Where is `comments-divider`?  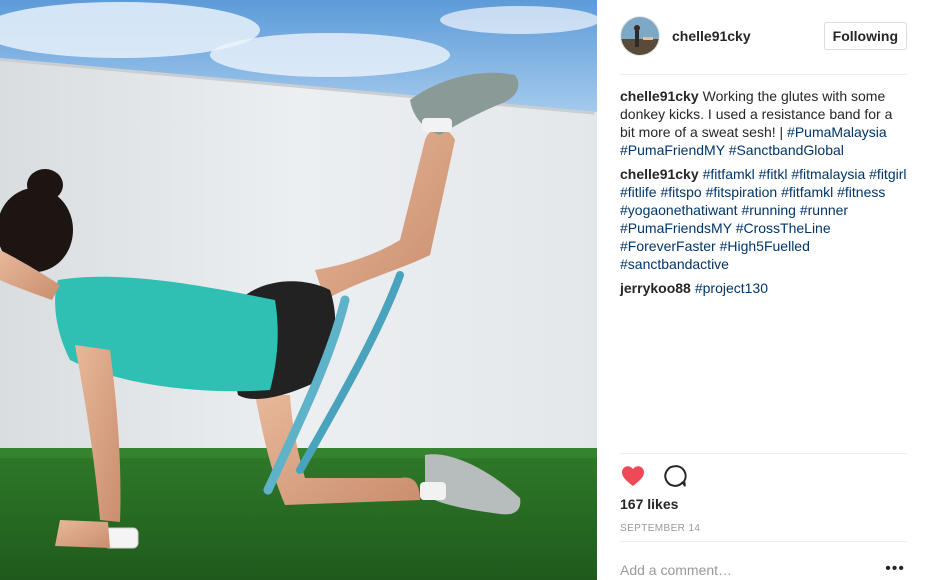 comments-divider is located at coordinates (763, 453).